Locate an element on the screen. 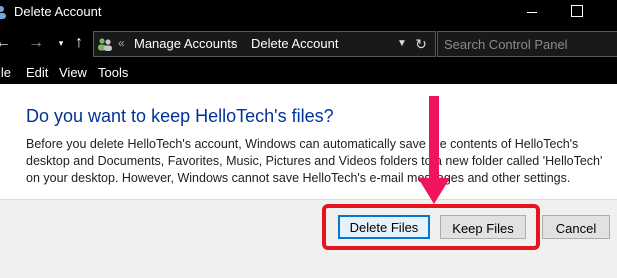 Image resolution: width=617 pixels, height=278 pixels. maximize-button is located at coordinates (577, 11).